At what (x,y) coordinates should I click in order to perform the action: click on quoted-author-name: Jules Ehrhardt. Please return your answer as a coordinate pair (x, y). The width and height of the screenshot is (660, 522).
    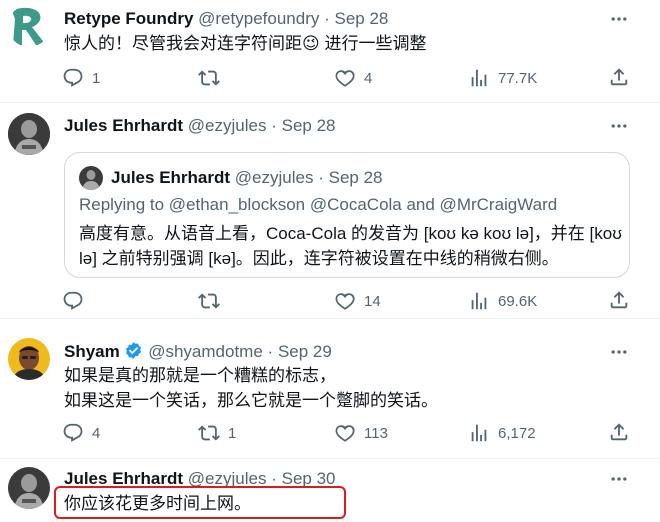
    Looking at the image, I should click on (170, 177).